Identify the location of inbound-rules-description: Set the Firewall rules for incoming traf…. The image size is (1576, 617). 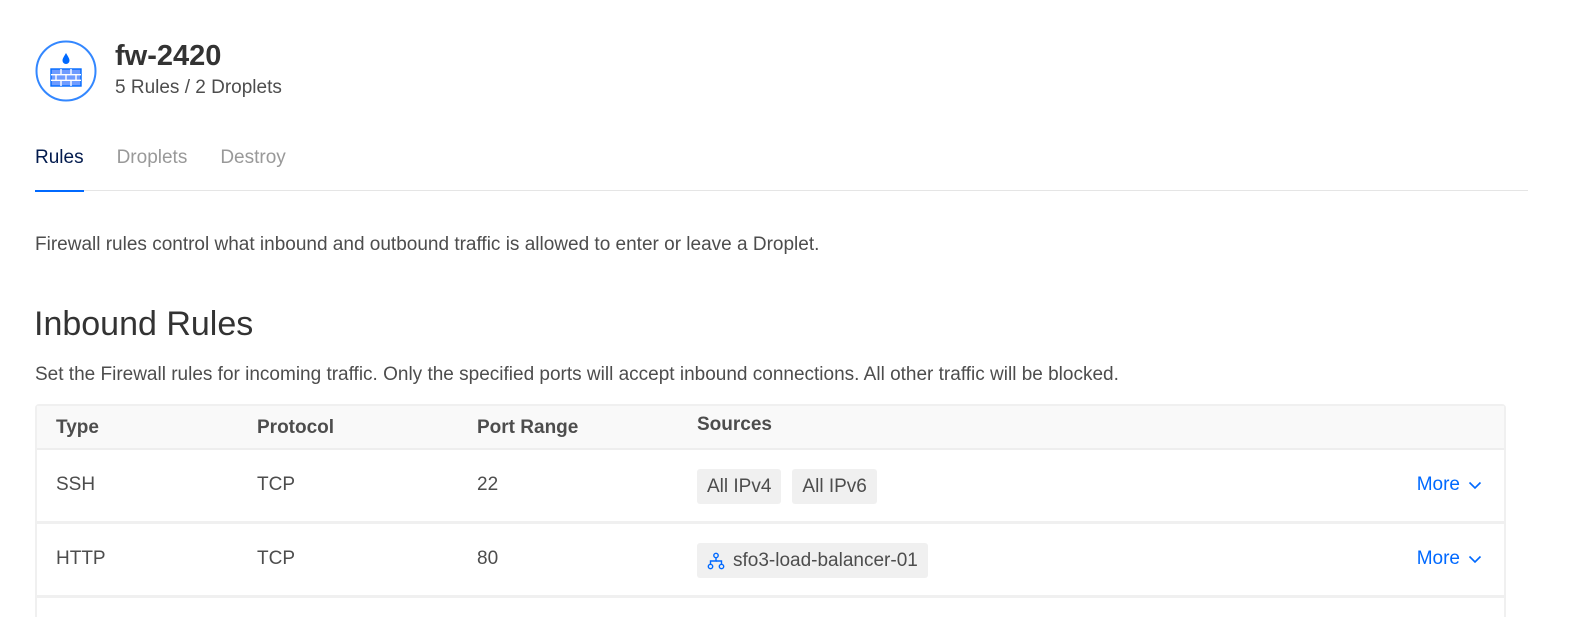
(577, 374).